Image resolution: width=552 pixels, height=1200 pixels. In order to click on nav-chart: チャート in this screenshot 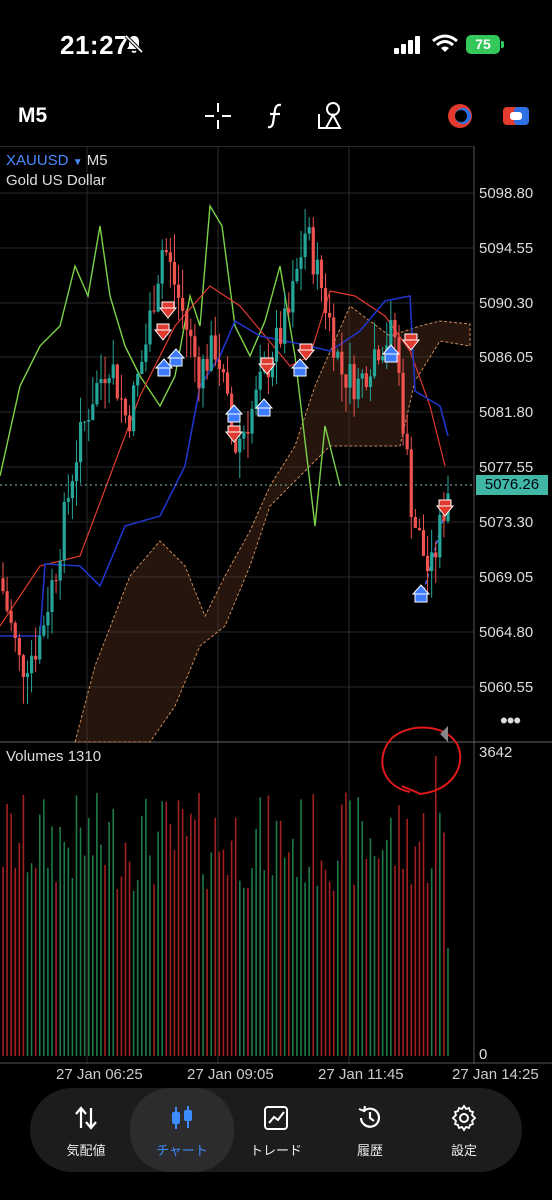, I will do `click(182, 1130)`.